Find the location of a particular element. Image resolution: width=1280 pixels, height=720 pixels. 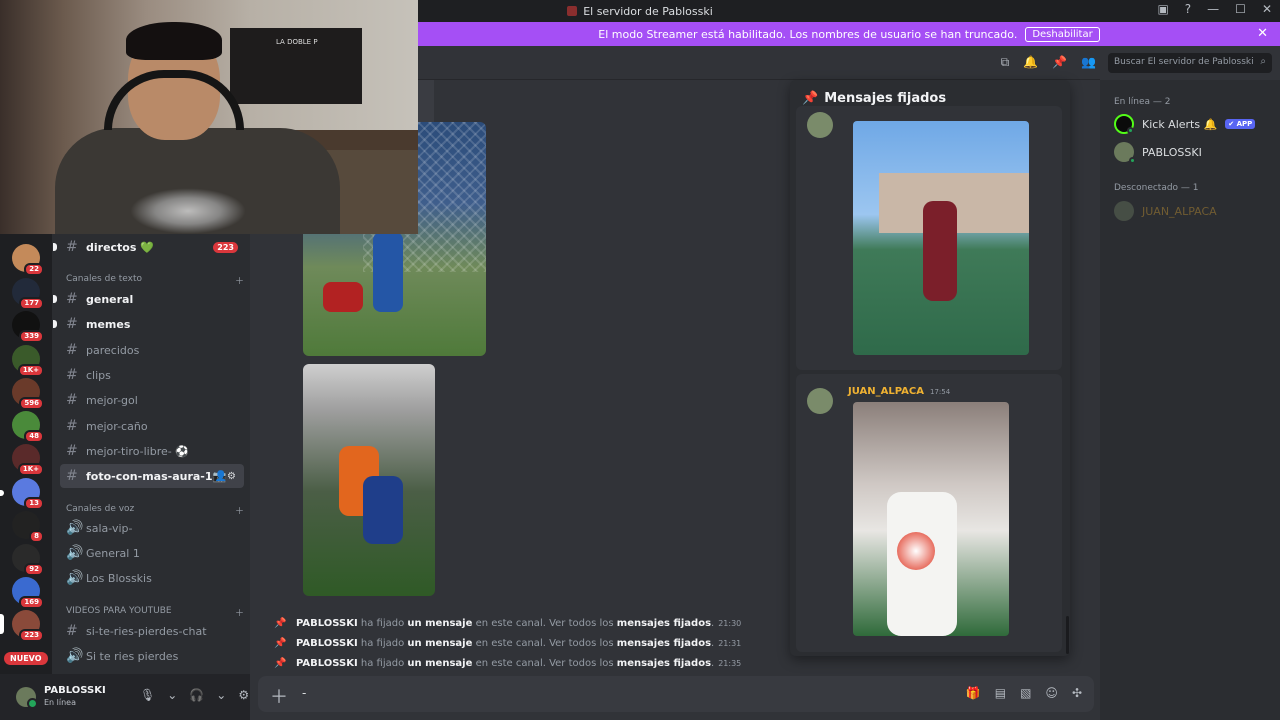

pinned-message is located at coordinates (929, 238).